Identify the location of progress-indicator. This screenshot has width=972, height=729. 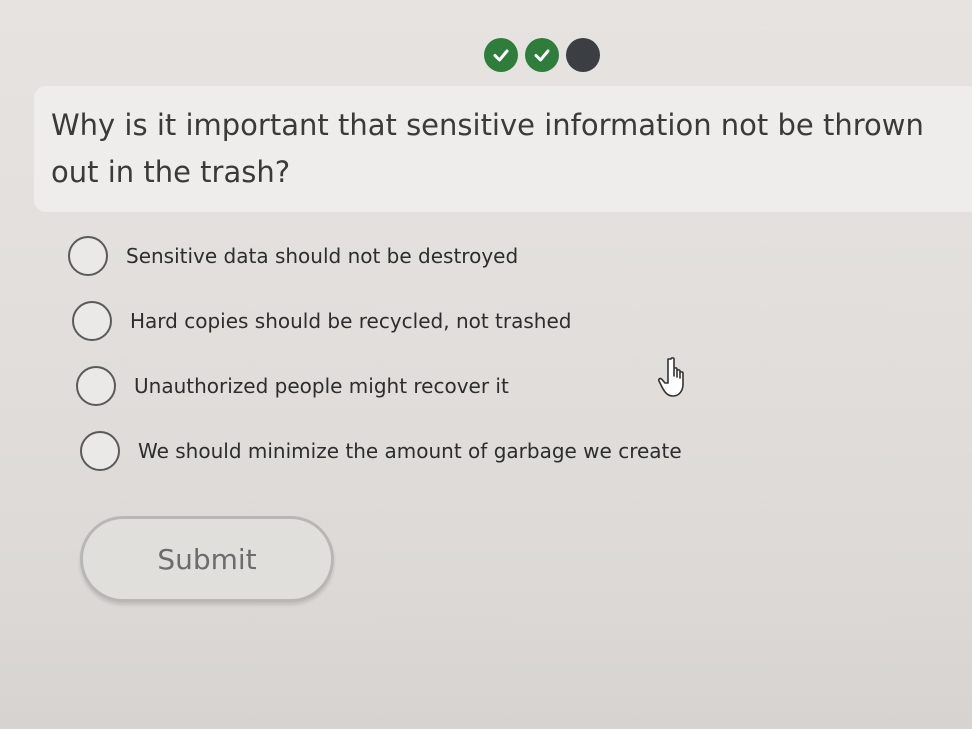
(542, 55).